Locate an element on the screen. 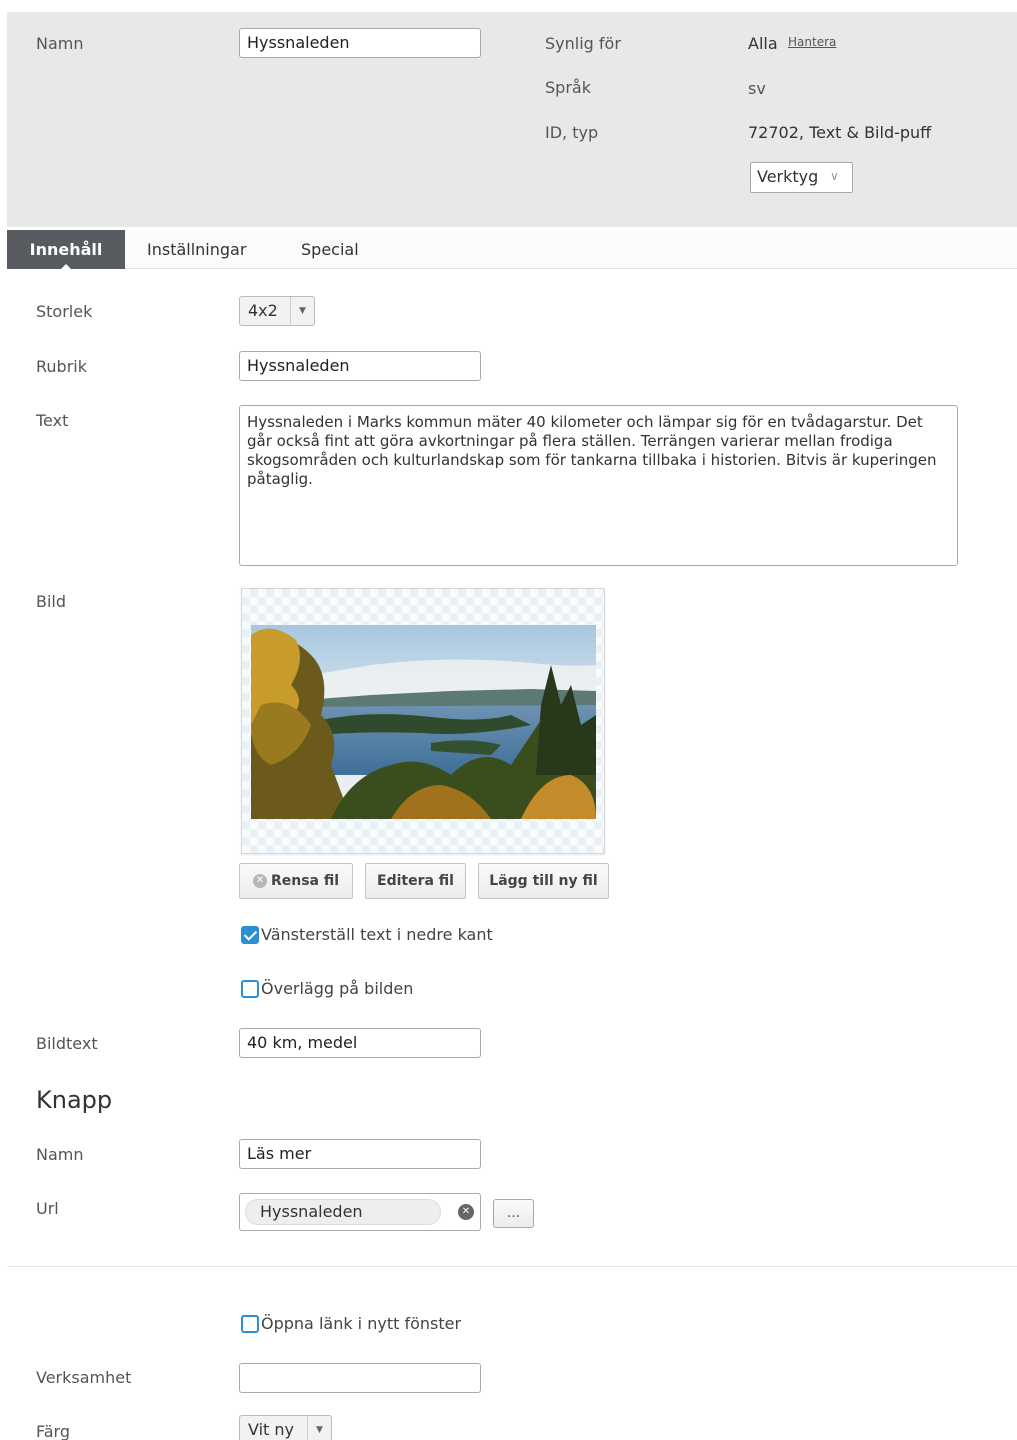 The width and height of the screenshot is (1017, 1440). landscape-image is located at coordinates (423, 722).